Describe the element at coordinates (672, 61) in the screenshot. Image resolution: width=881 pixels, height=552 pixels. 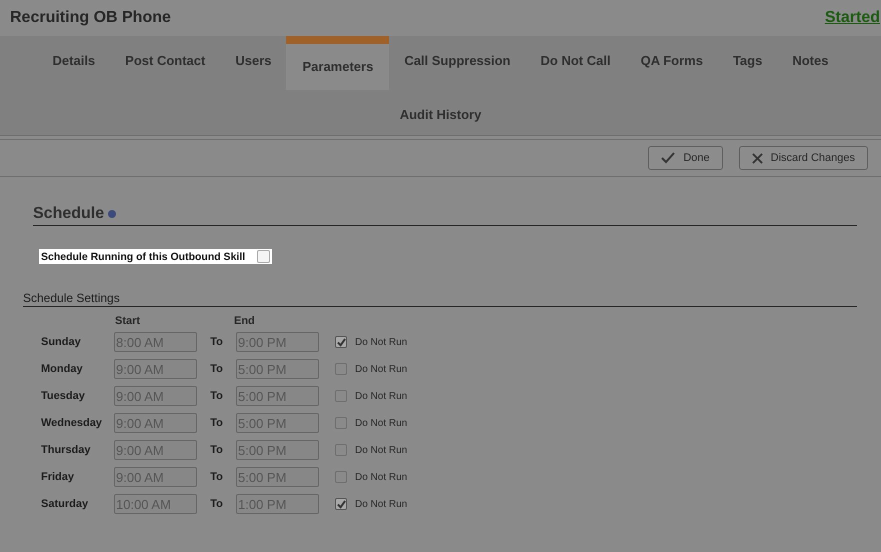
I see `tab: QA Forms` at that location.